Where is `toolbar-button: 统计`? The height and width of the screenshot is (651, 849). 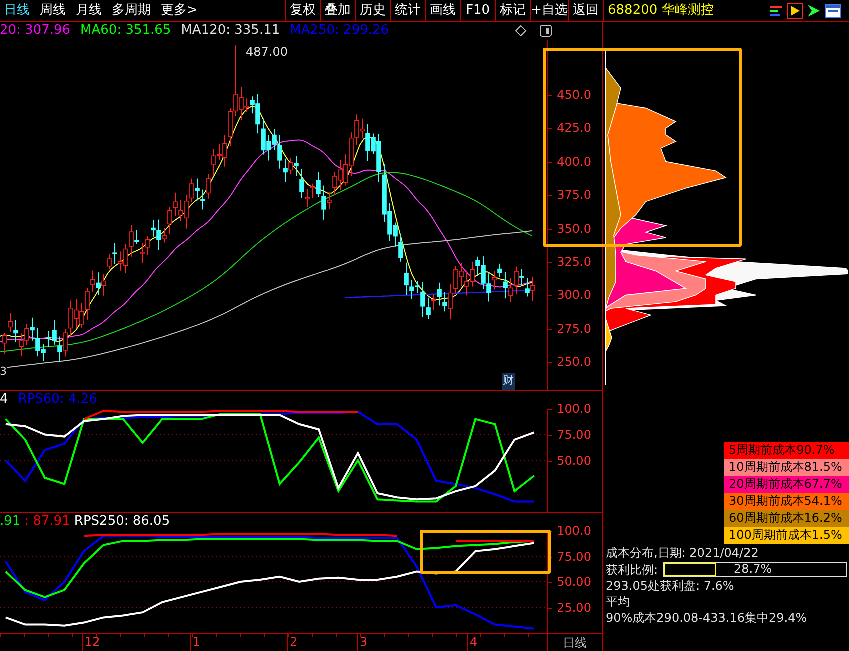 toolbar-button: 统计 is located at coordinates (408, 10).